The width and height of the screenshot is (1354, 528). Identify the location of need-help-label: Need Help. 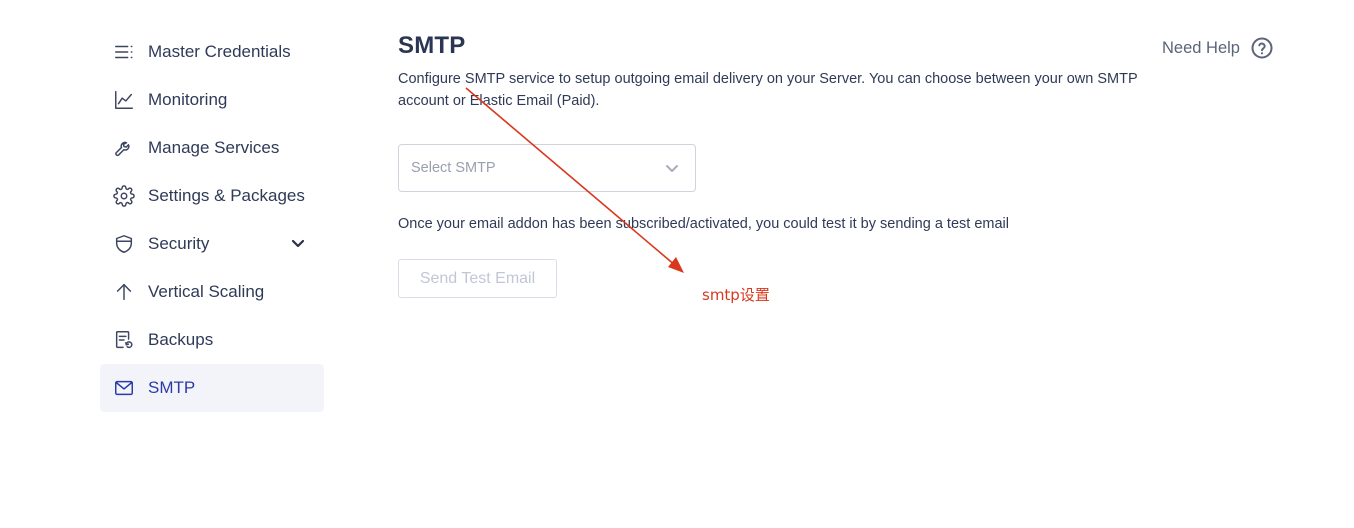
(1201, 47).